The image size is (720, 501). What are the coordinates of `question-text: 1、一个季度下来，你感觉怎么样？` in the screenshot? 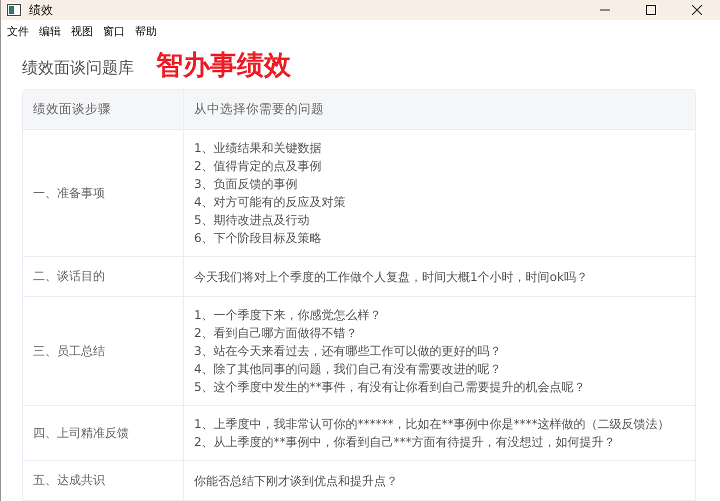 It's located at (288, 315).